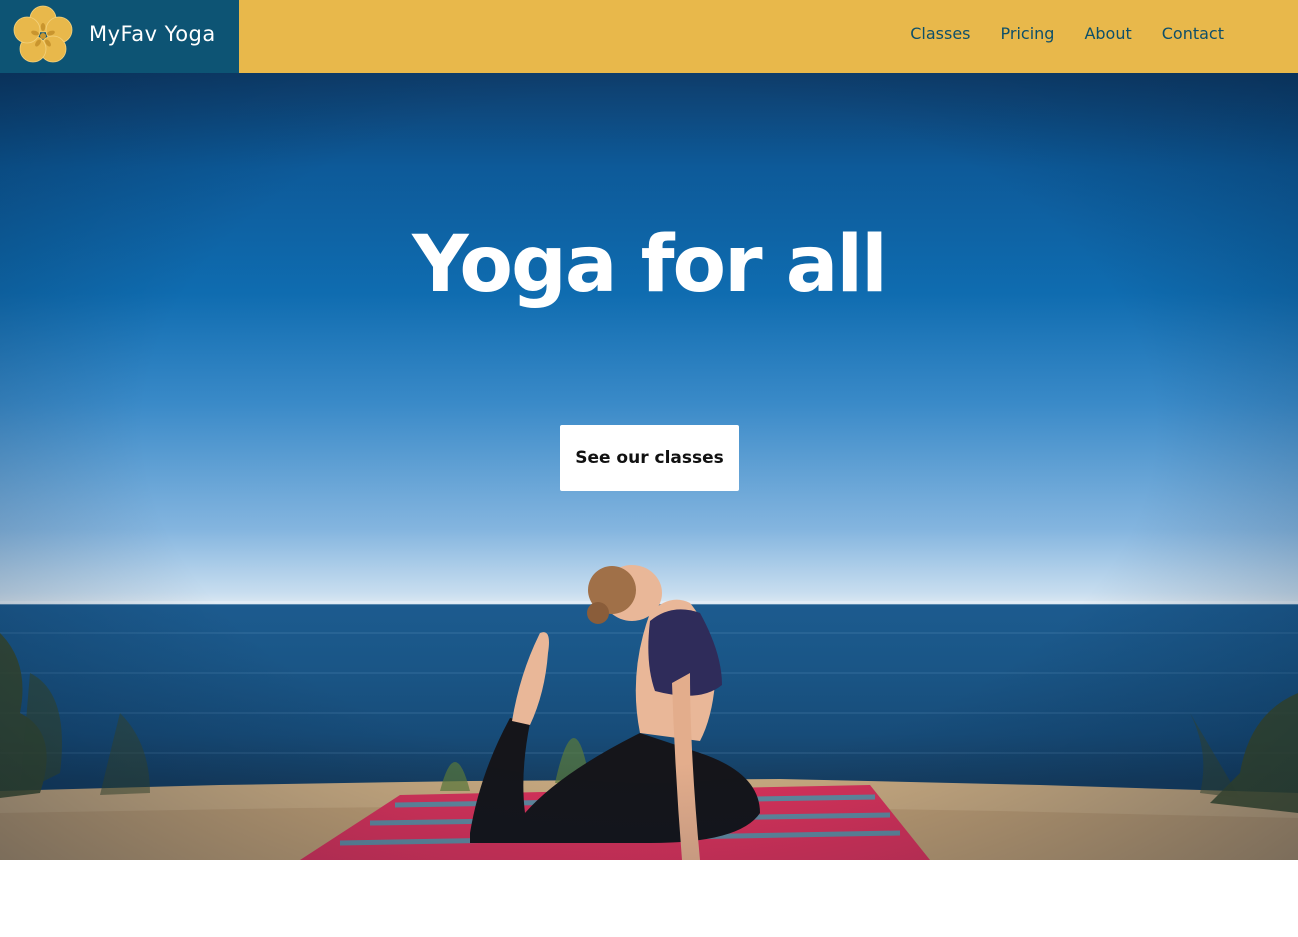 Image resolution: width=1298 pixels, height=937 pixels. Describe the element at coordinates (1193, 33) in the screenshot. I see `nav-item-contact: Contact` at that location.